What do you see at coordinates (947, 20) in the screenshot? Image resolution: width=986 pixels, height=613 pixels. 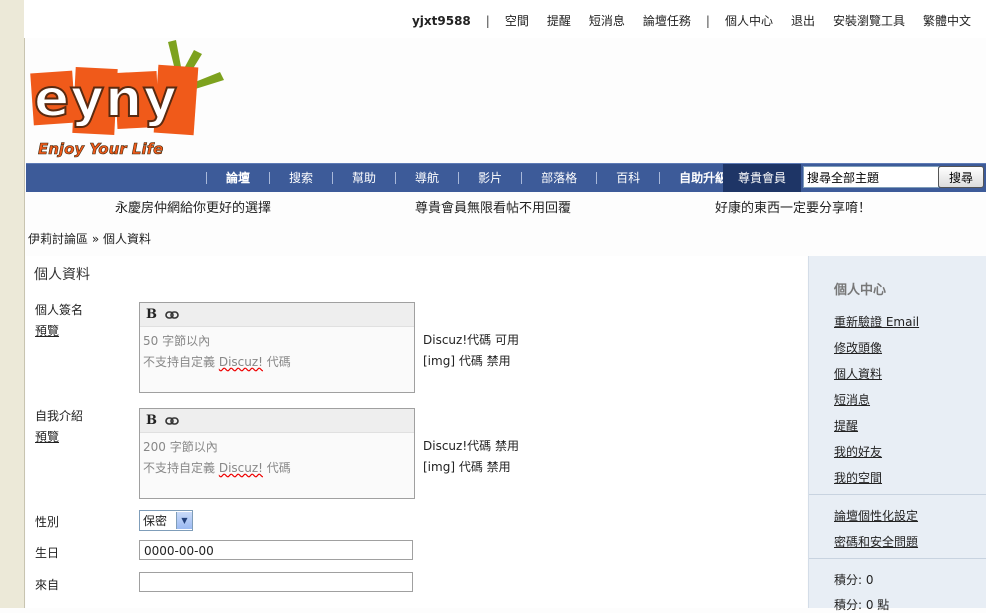 I see `language-link: 繁體中文` at bounding box center [947, 20].